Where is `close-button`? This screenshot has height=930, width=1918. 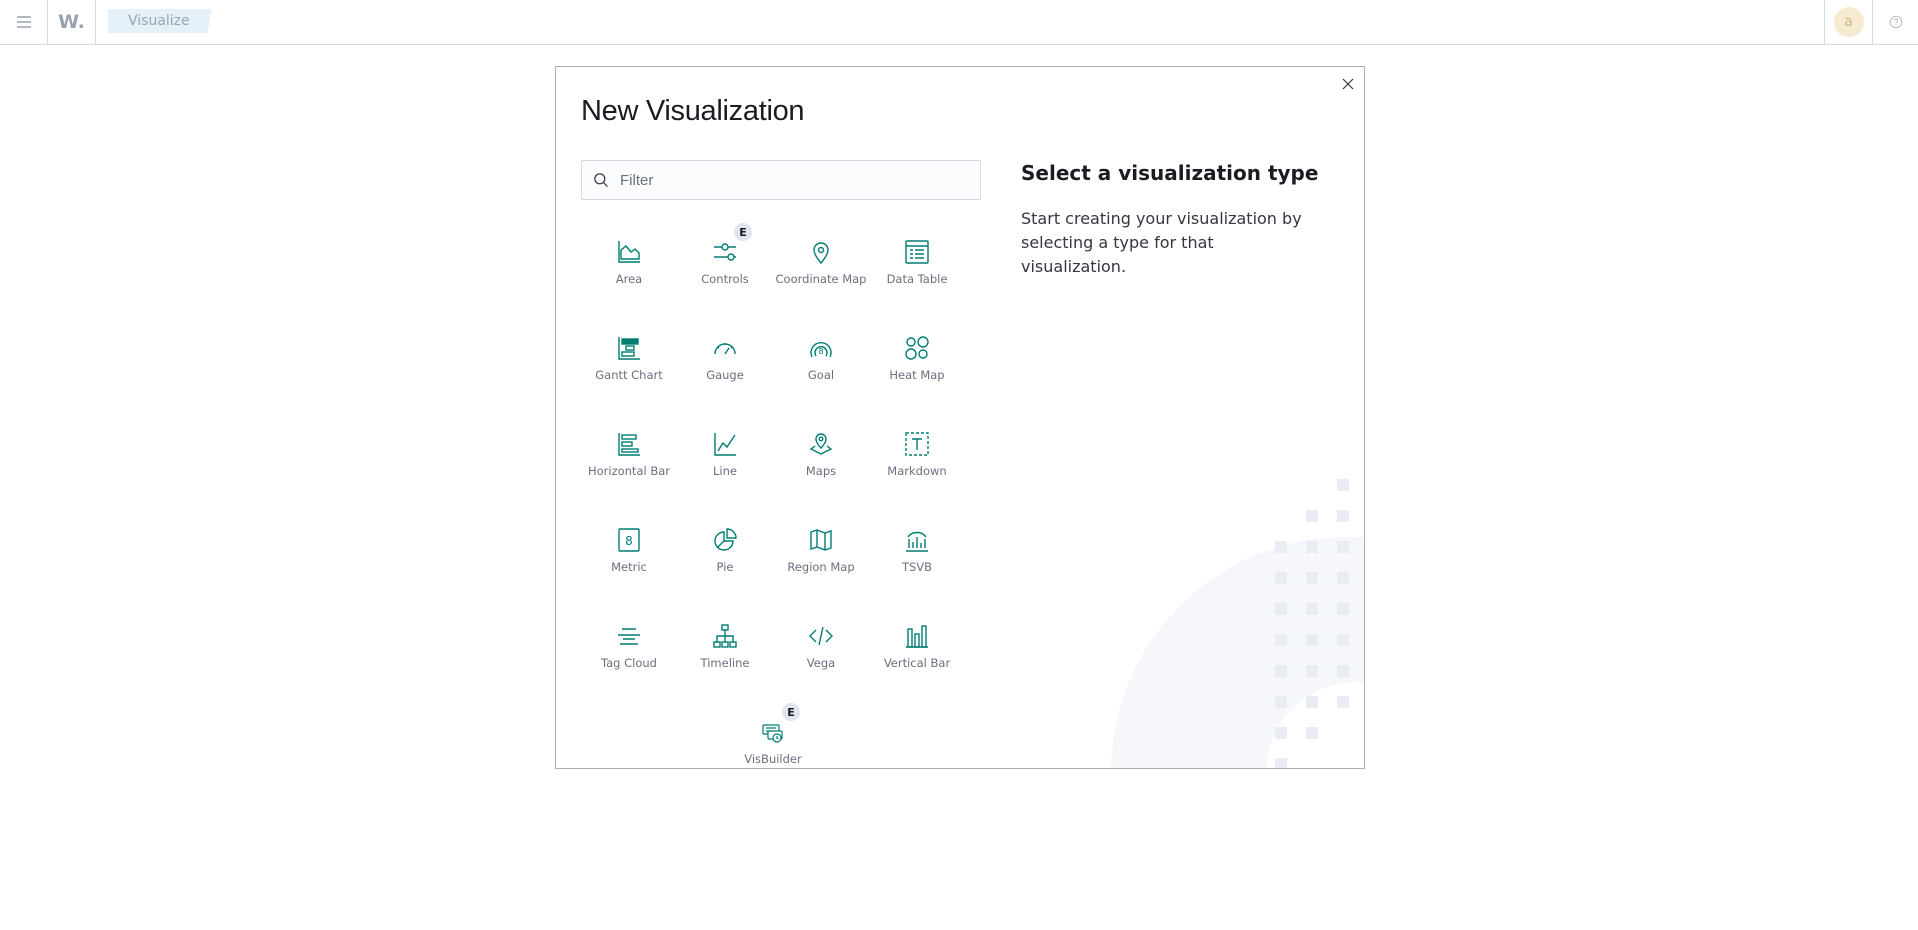
close-button is located at coordinates (1348, 84).